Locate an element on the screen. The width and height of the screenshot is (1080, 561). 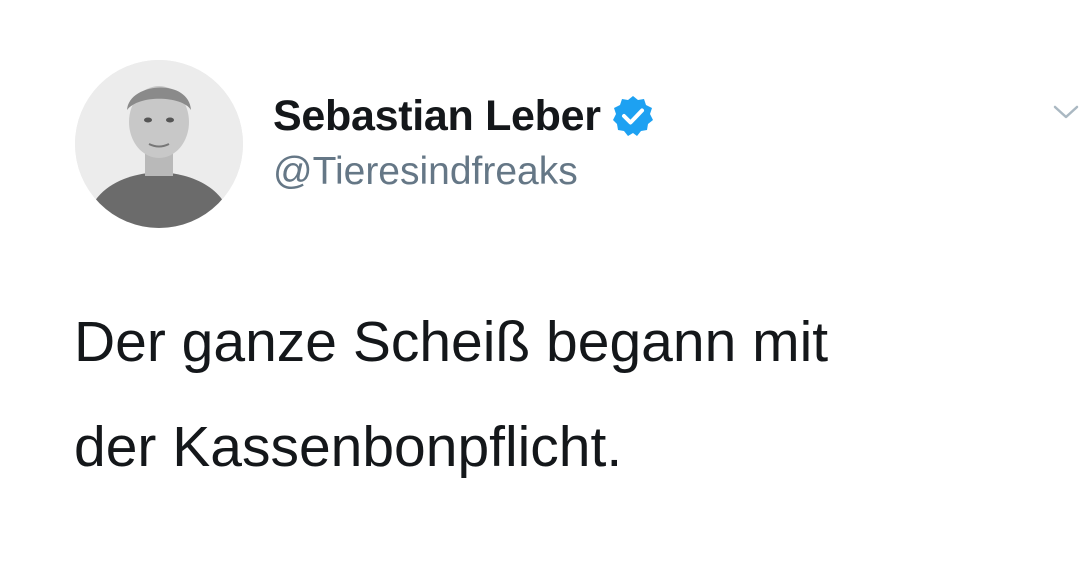
person-portrait-icon is located at coordinates (159, 144).